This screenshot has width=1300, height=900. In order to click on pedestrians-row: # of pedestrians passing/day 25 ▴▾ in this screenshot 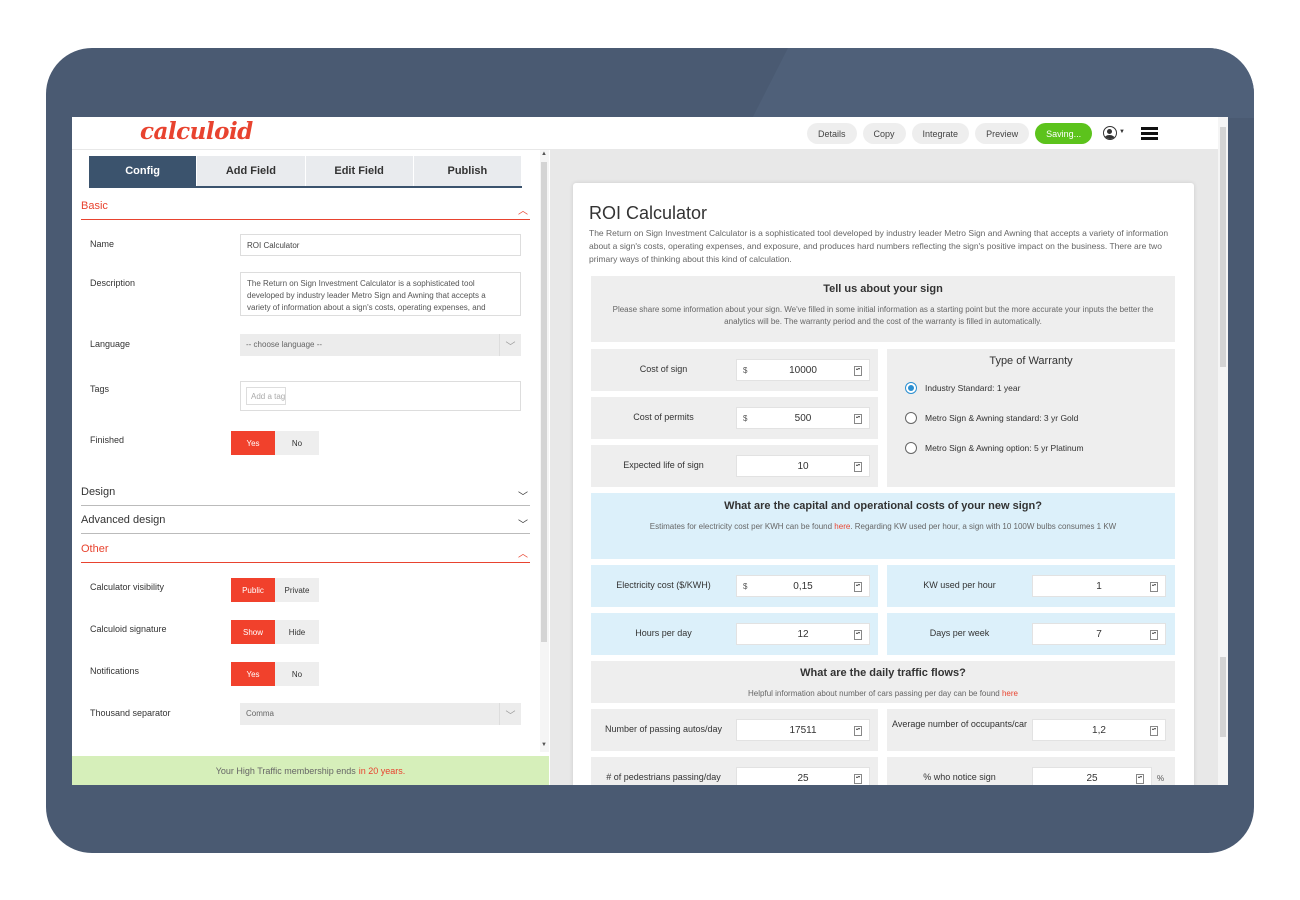, I will do `click(734, 771)`.